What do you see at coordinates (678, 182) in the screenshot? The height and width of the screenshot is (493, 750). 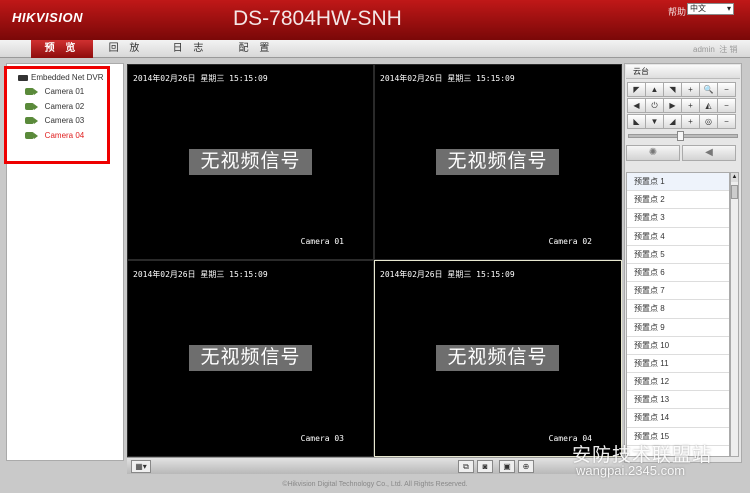 I see `preset-item: 预置点 1` at bounding box center [678, 182].